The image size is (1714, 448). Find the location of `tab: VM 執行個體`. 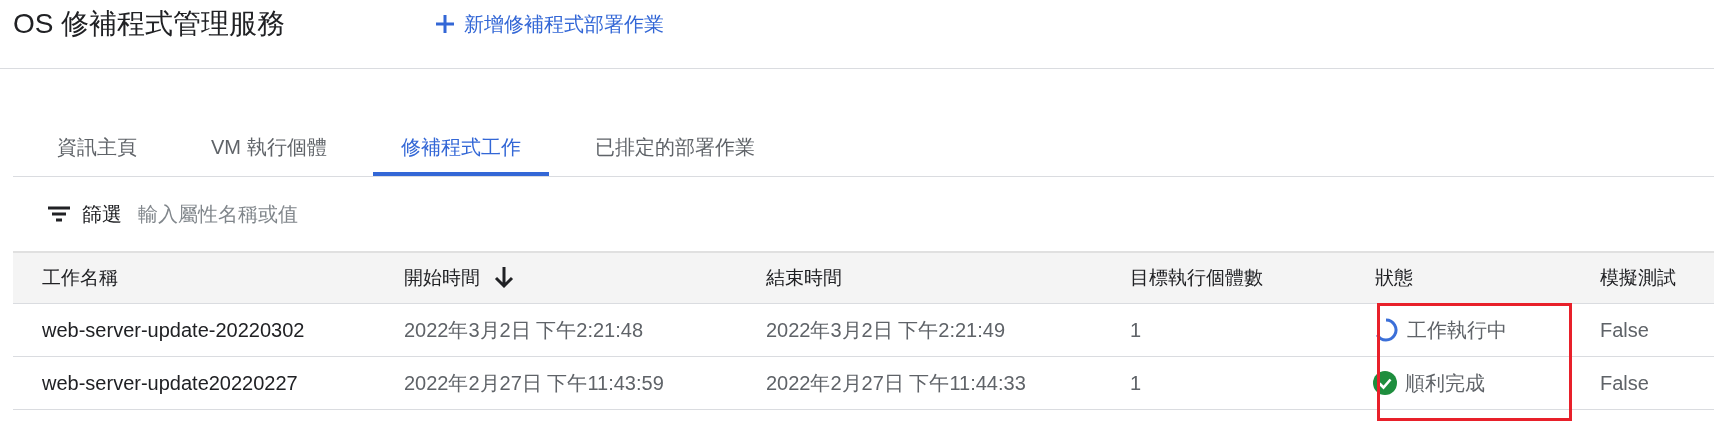

tab: VM 執行個體 is located at coordinates (269, 146).